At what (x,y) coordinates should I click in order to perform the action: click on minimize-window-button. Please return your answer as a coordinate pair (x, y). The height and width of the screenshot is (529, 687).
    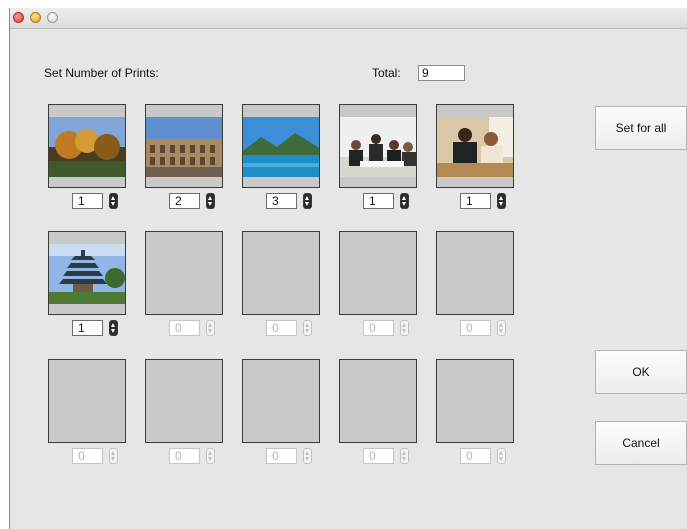
    Looking at the image, I should click on (35, 17).